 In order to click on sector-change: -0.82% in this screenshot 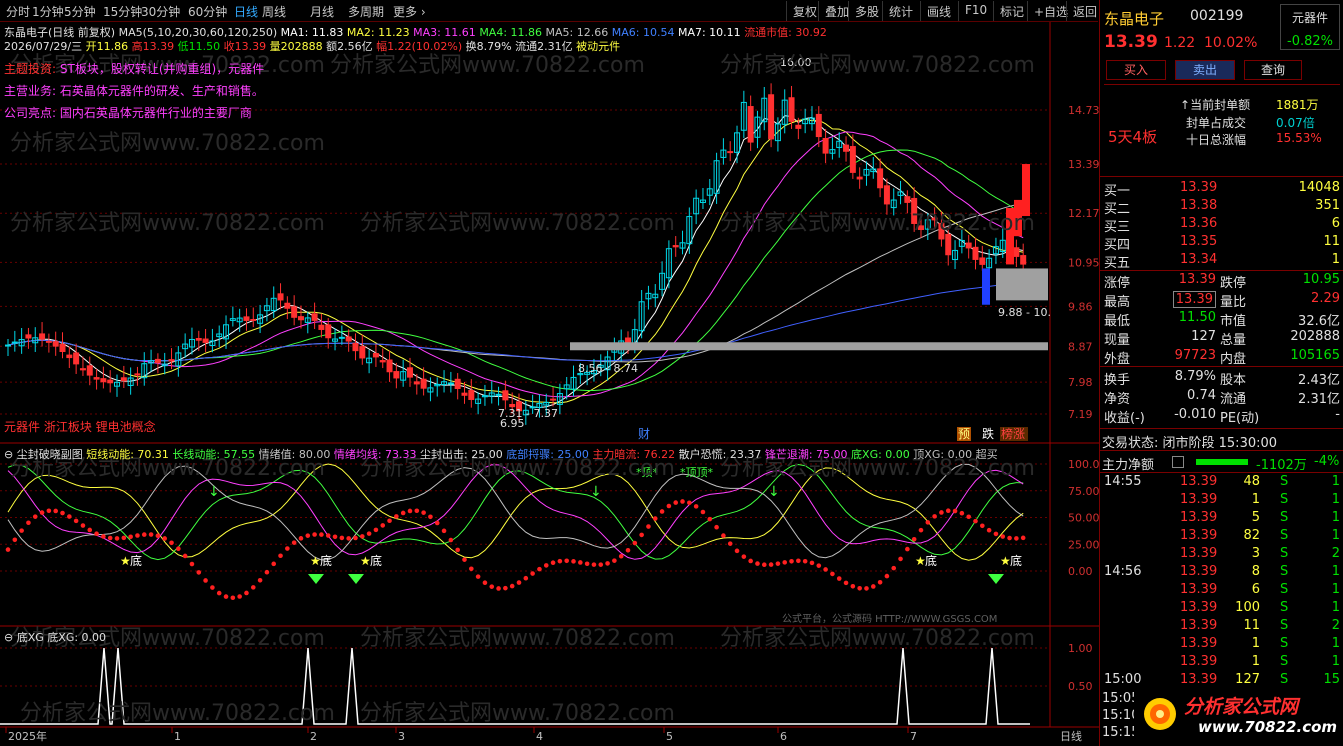, I will do `click(1310, 41)`.